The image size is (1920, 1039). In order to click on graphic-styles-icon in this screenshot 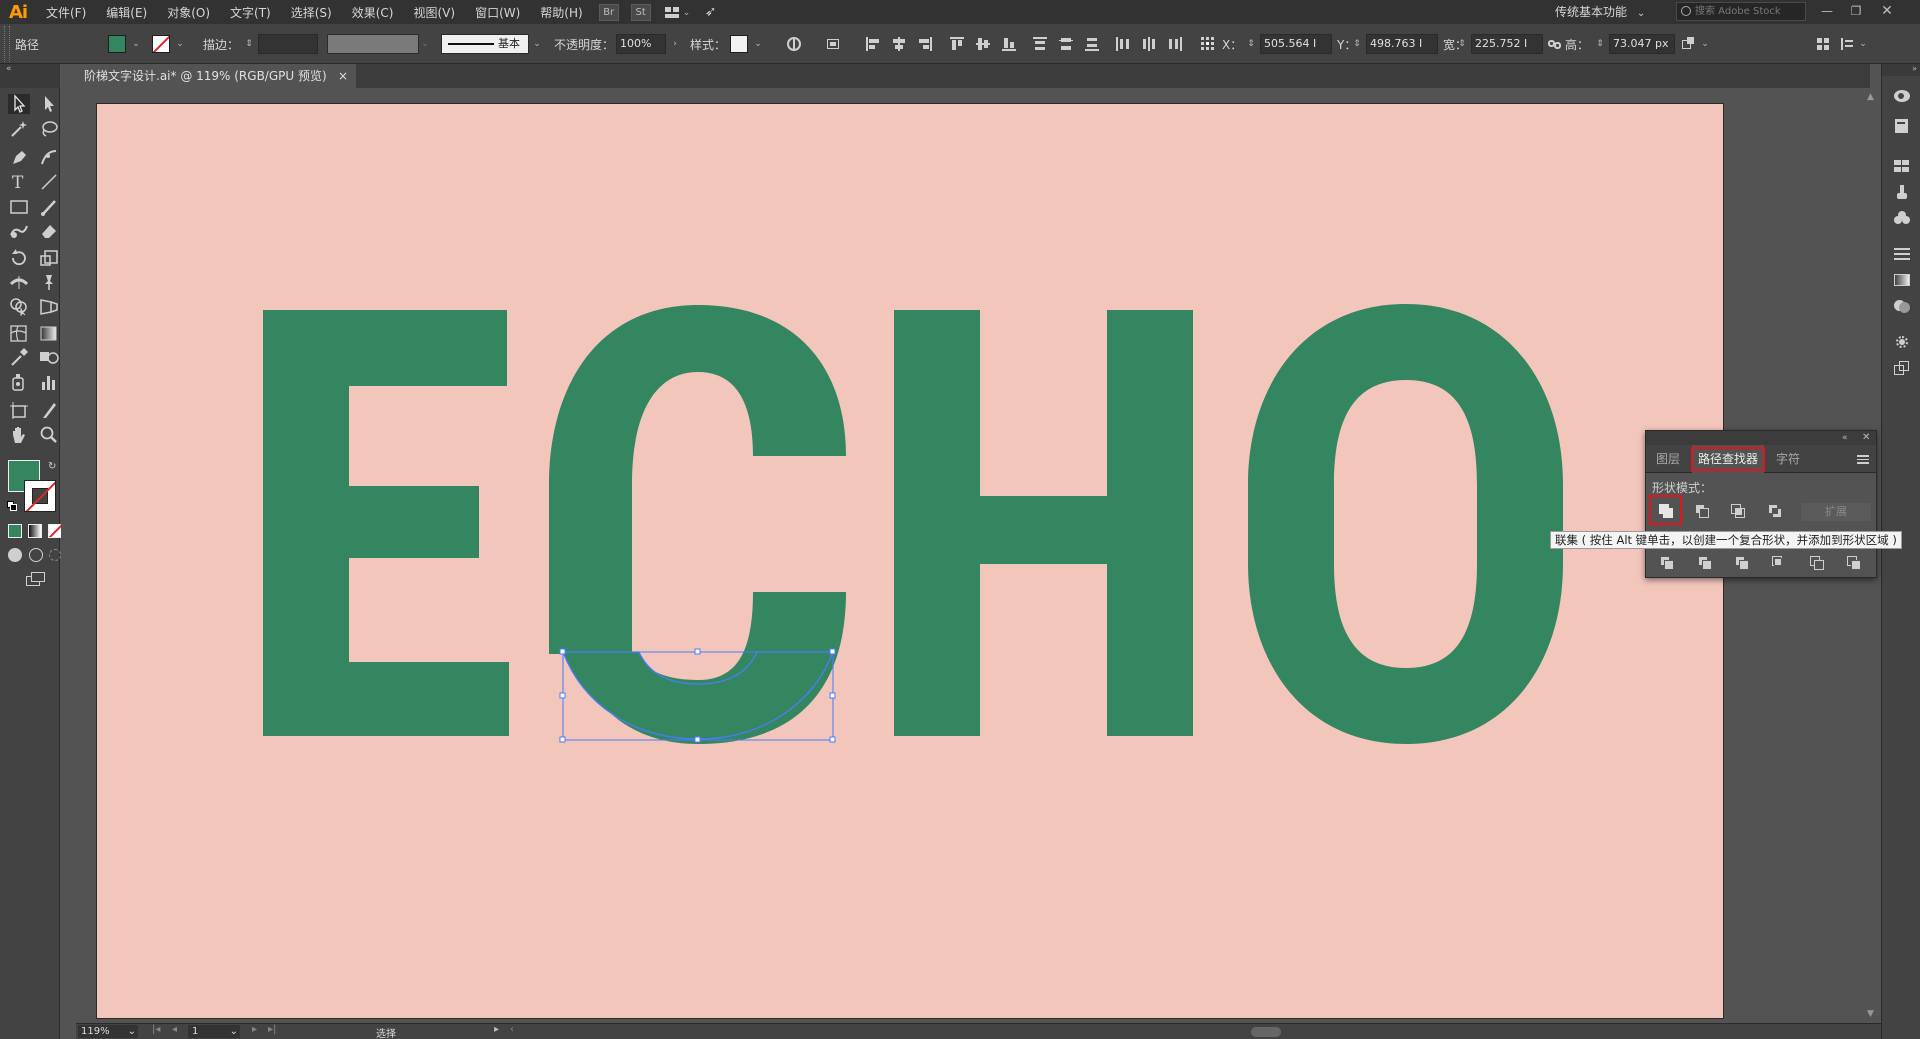, I will do `click(1902, 368)`.